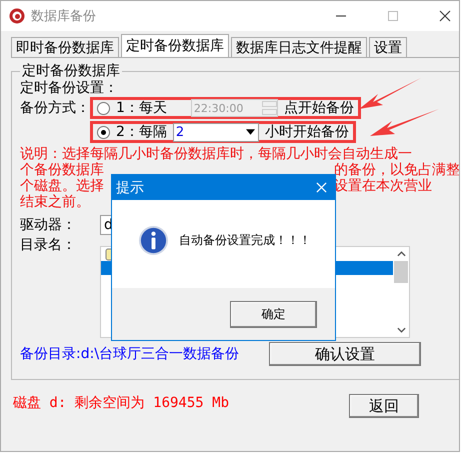 Image resolution: width=468 pixels, height=454 pixels. What do you see at coordinates (306, 132) in the screenshot?
I see `option-suffix: 小时开始备份` at bounding box center [306, 132].